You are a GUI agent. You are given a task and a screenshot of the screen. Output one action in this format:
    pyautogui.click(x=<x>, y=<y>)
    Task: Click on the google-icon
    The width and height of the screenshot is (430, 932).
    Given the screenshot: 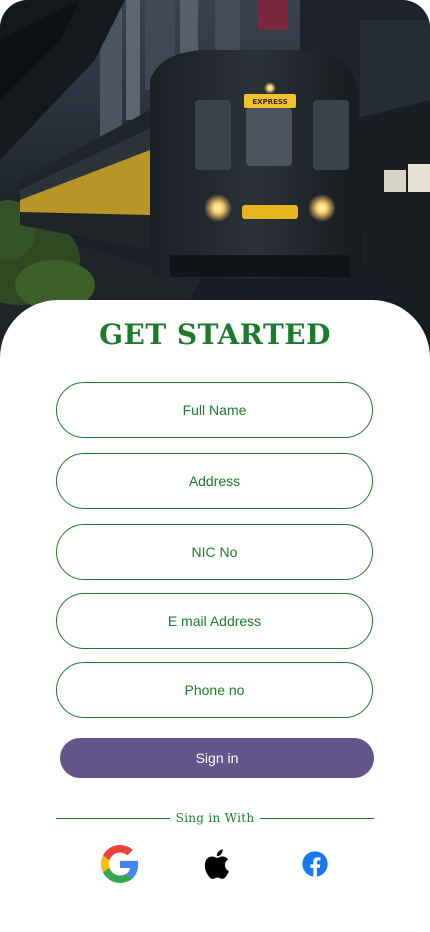 What is the action you would take?
    pyautogui.click(x=120, y=864)
    